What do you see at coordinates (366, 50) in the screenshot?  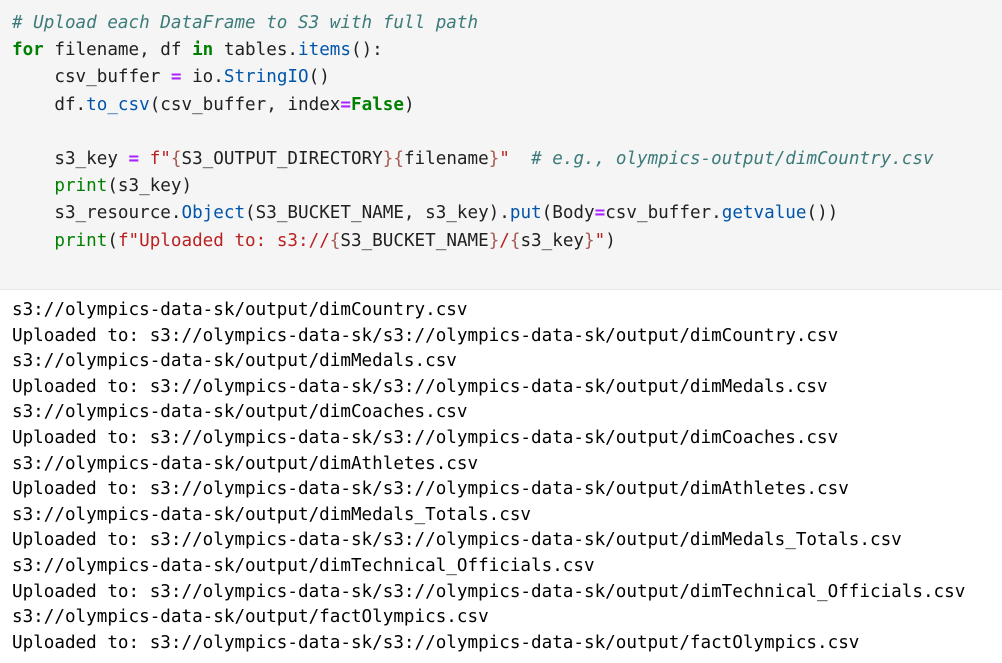 I see `code-token: ():` at bounding box center [366, 50].